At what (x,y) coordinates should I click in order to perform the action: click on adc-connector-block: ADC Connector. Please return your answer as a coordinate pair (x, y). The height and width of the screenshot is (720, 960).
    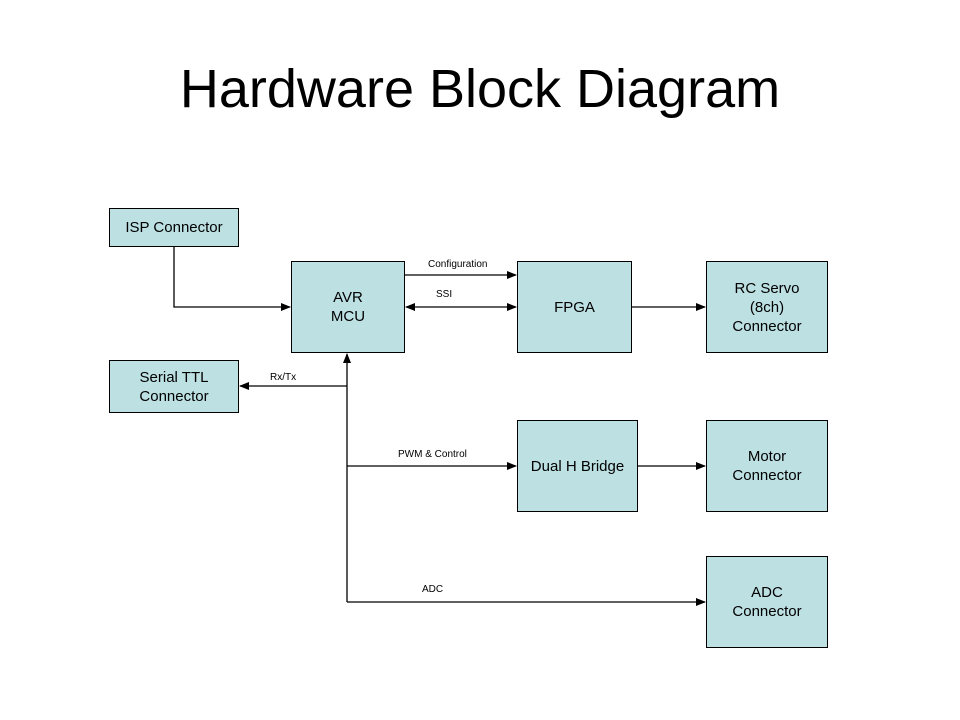
    Looking at the image, I should click on (767, 602).